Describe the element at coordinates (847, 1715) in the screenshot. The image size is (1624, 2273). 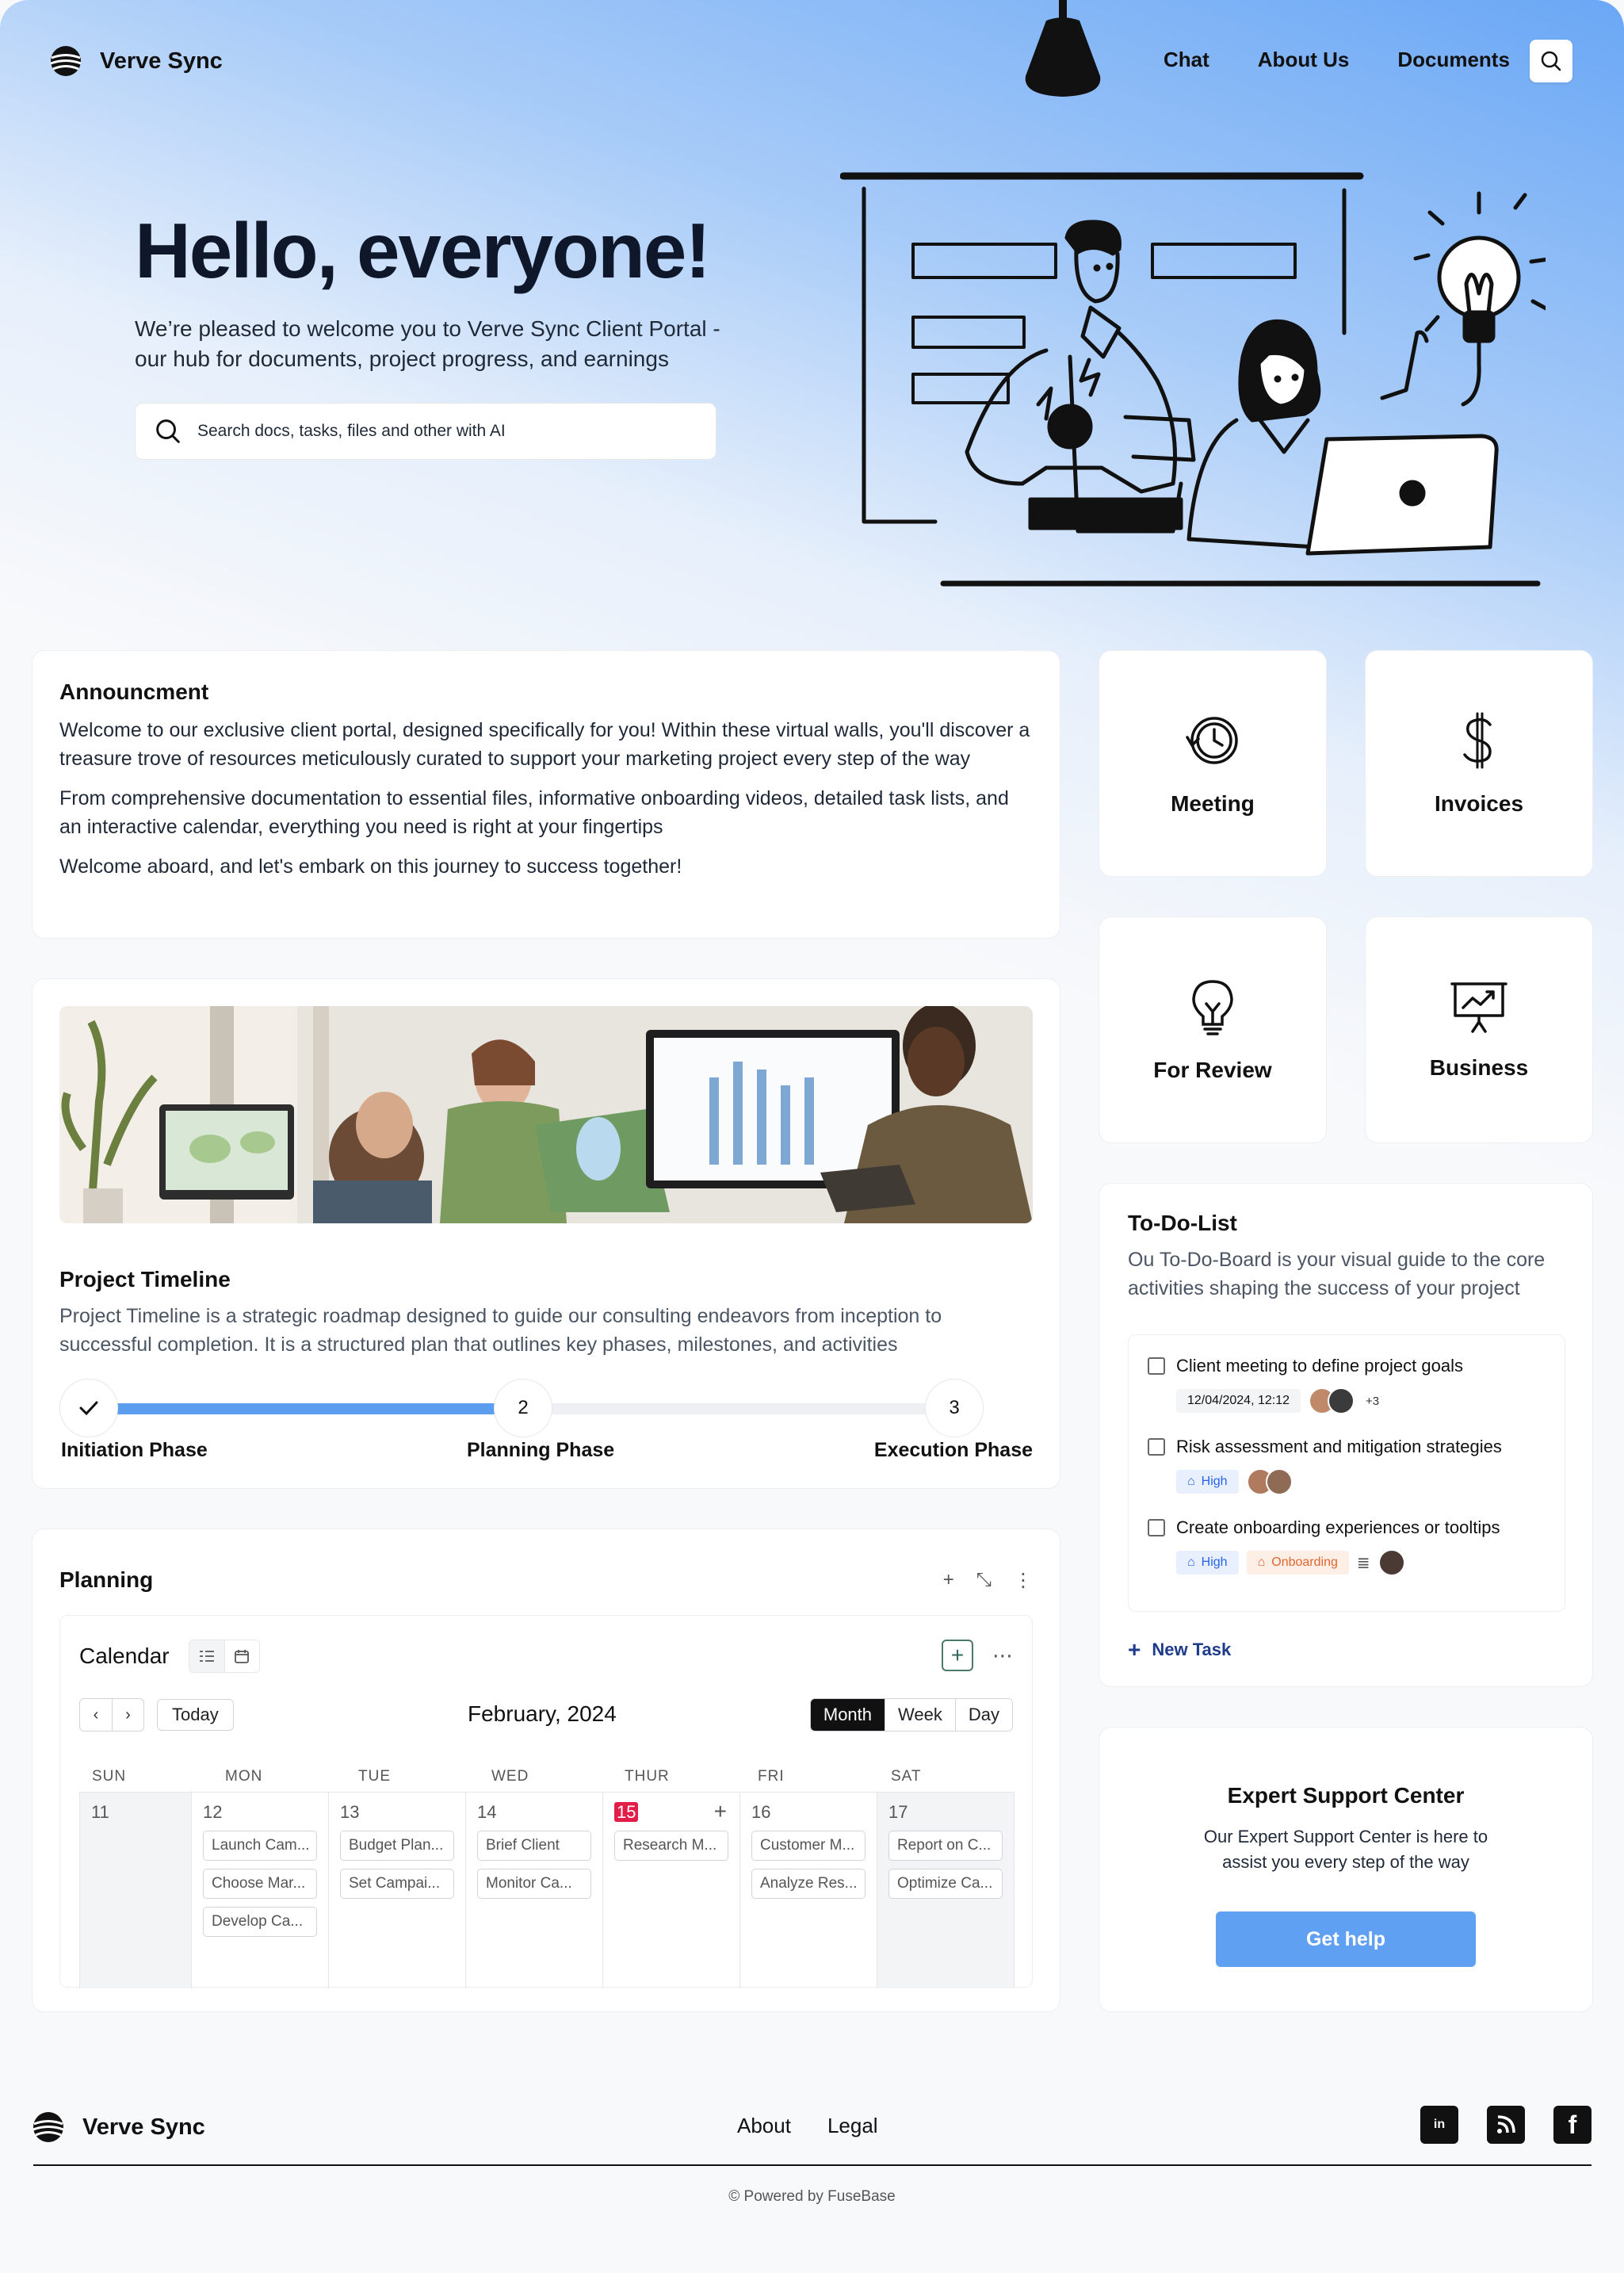
I see `view-month: Month` at that location.